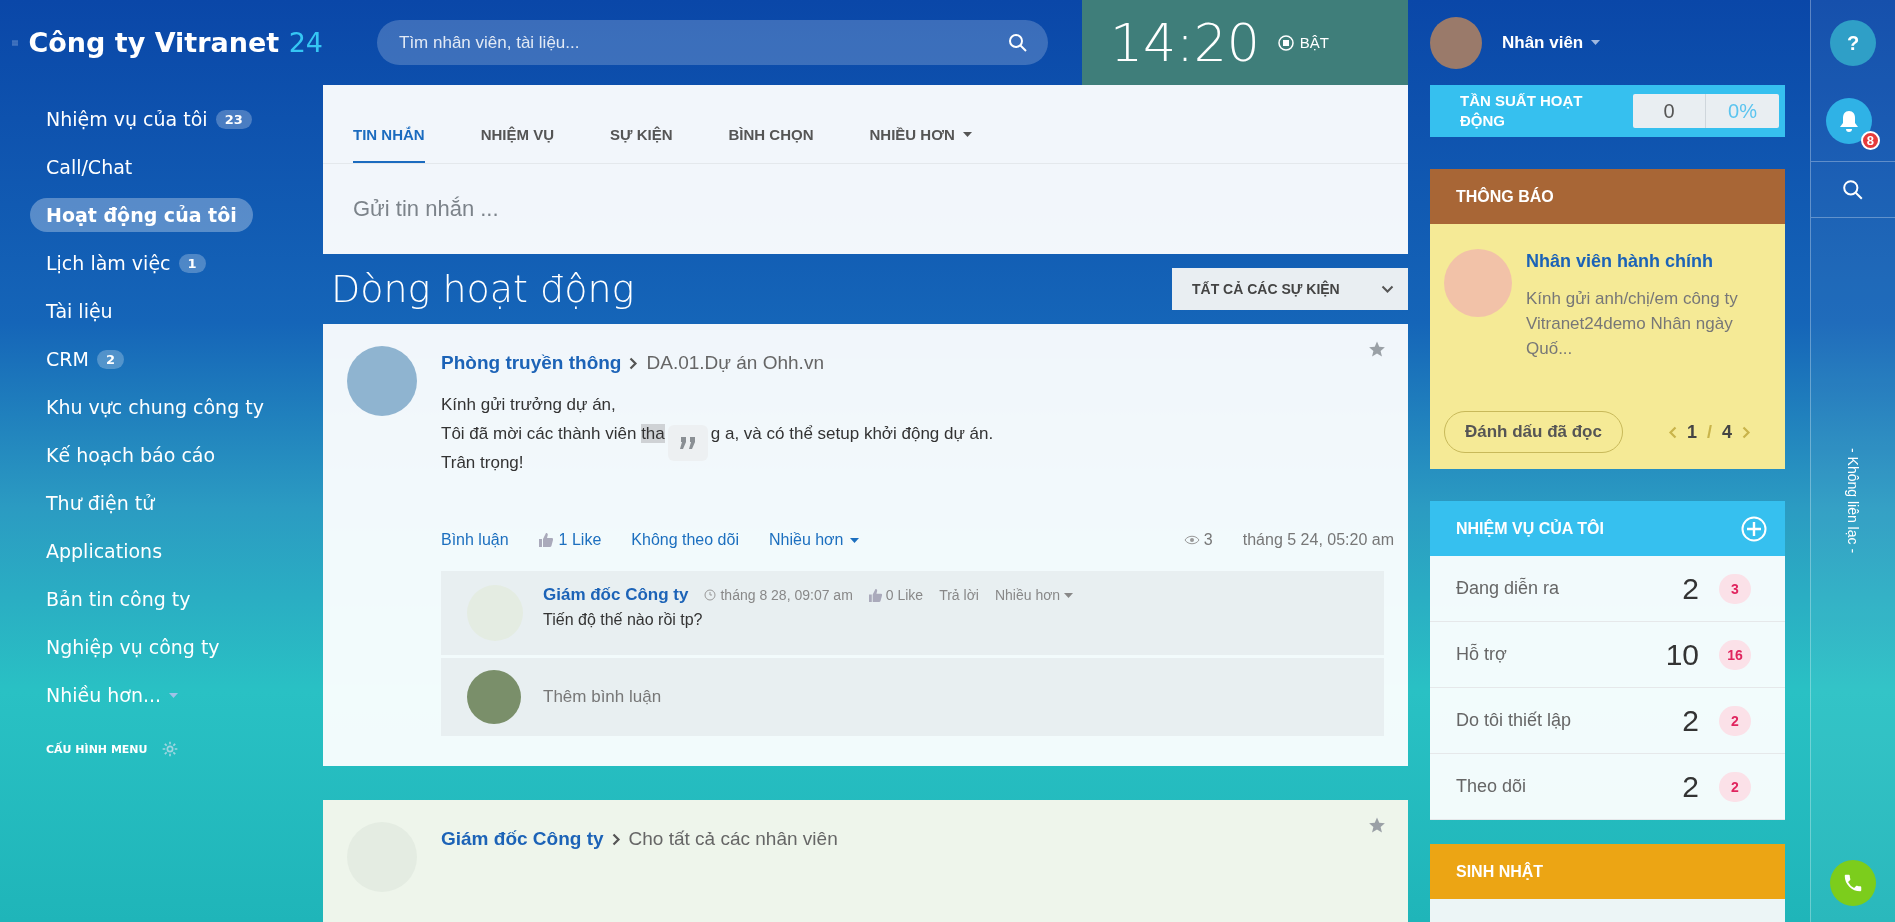  What do you see at coordinates (1522, 111) in the screenshot?
I see `activity-label: TẦN SUẤT HOẠT ĐỘNG` at bounding box center [1522, 111].